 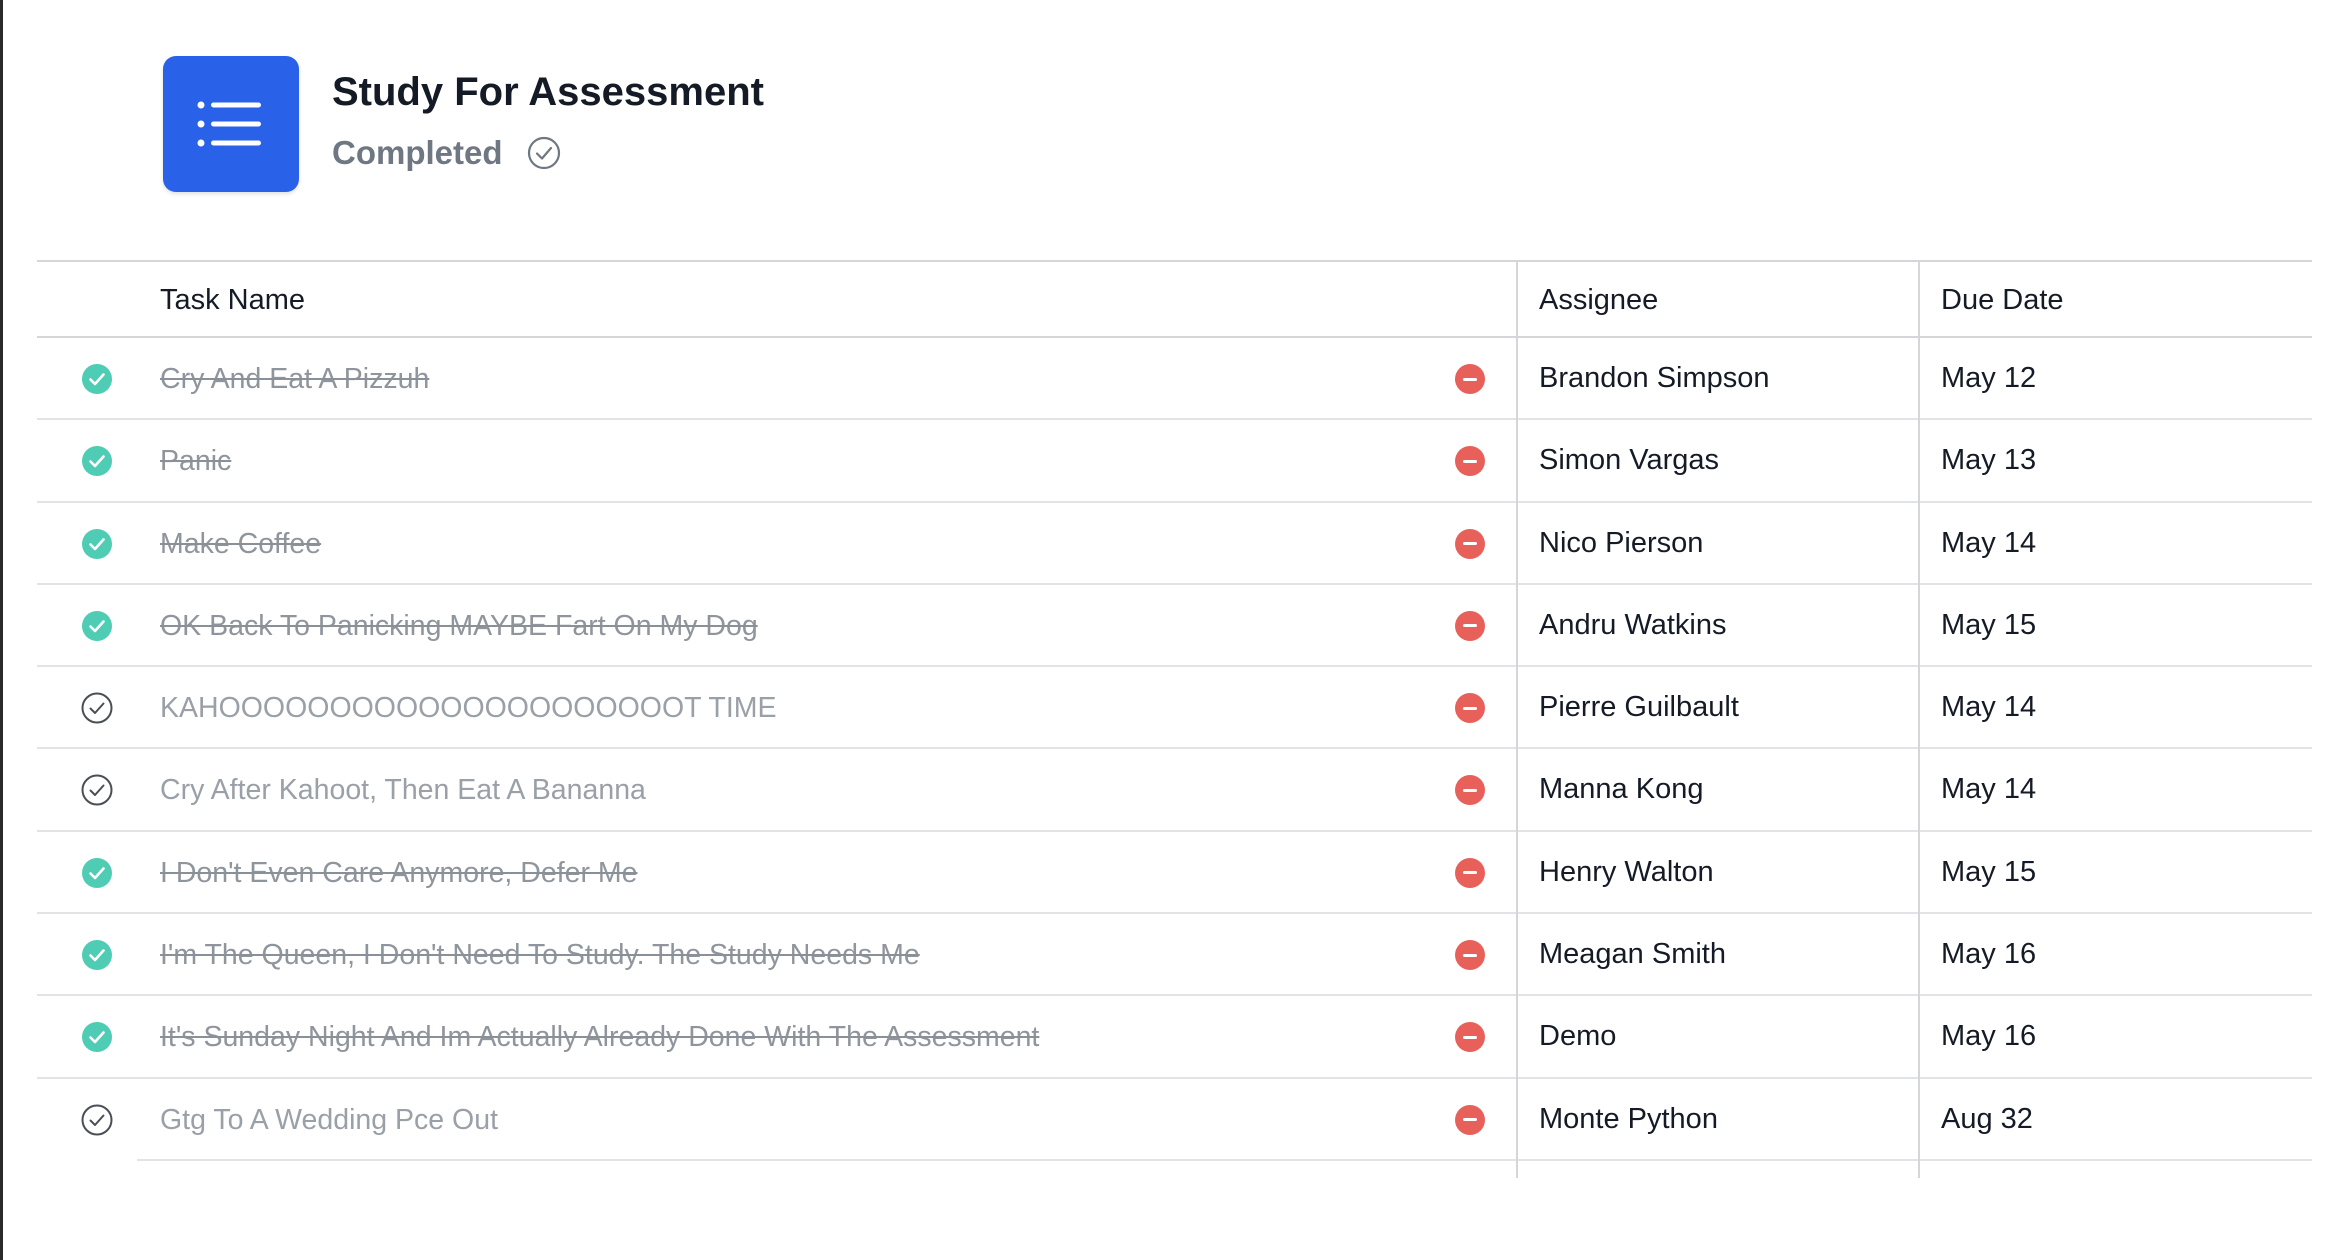 What do you see at coordinates (1577, 1036) in the screenshot?
I see `assignee-cell: Demo` at bounding box center [1577, 1036].